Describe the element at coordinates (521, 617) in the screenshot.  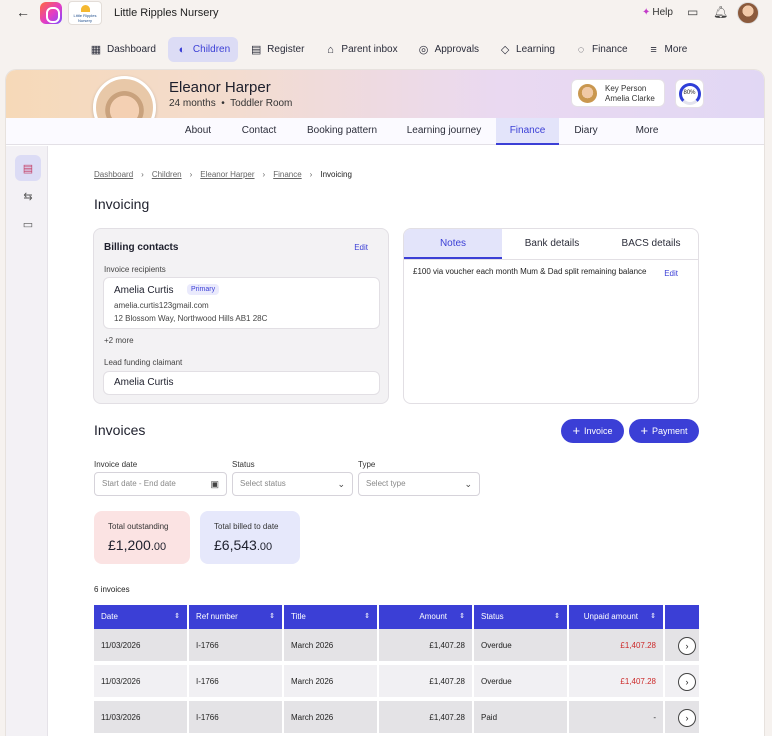
I see `column-status: Status ⇕` at that location.